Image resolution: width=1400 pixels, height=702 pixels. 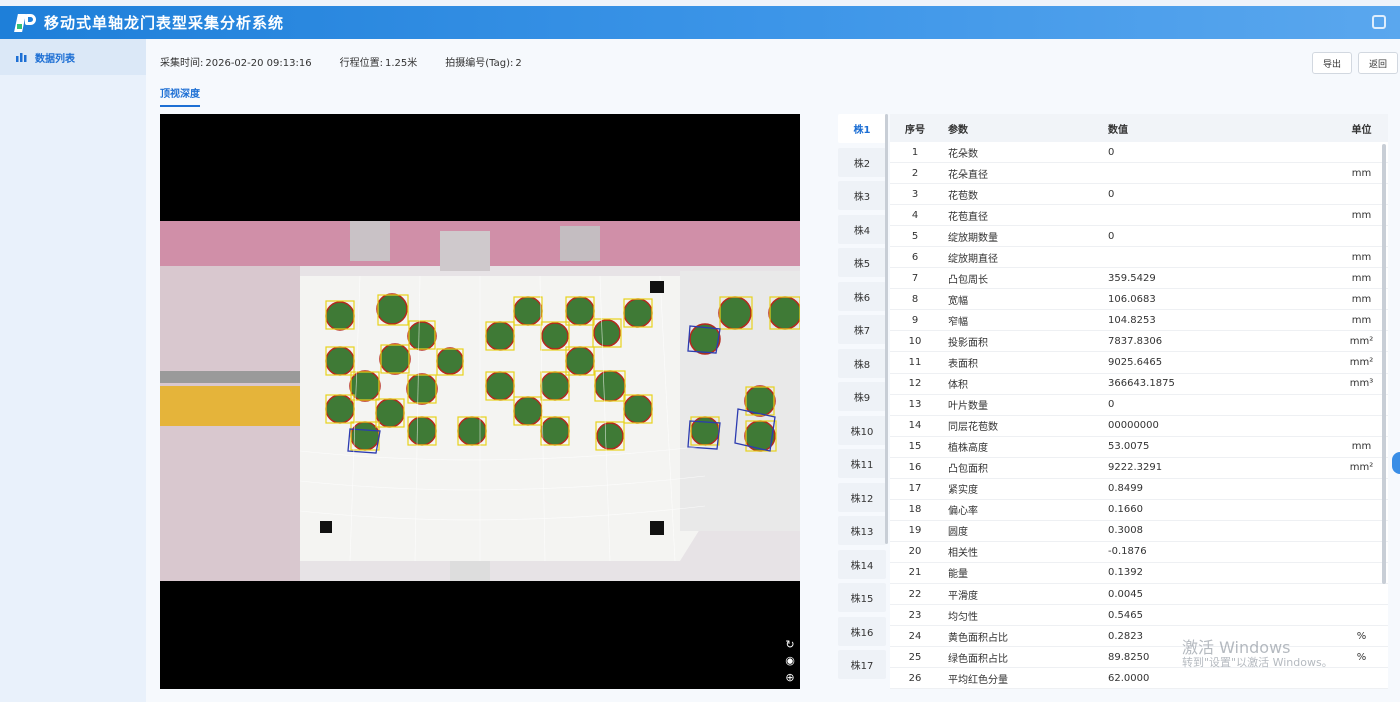 What do you see at coordinates (862, 329) in the screenshot?
I see `tab-plant-7: 株7` at bounding box center [862, 329].